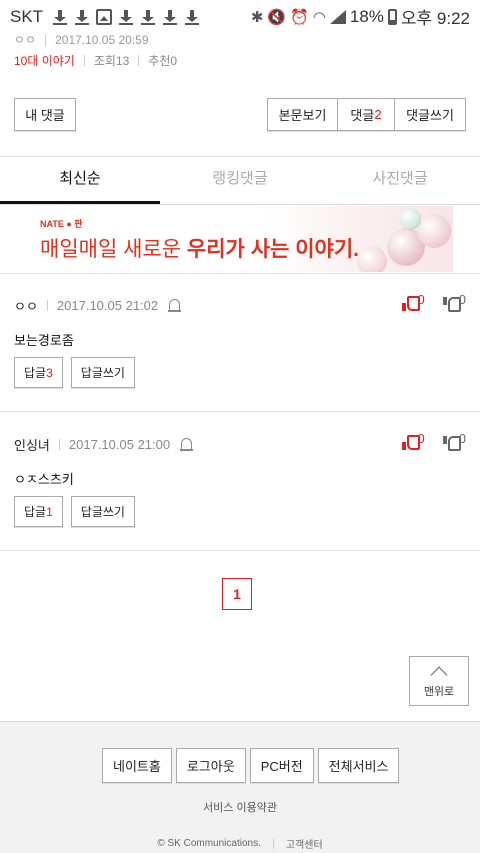 This screenshot has width=480, height=853. Describe the element at coordinates (304, 843) in the screenshot. I see `support-link: 고객센터` at that location.